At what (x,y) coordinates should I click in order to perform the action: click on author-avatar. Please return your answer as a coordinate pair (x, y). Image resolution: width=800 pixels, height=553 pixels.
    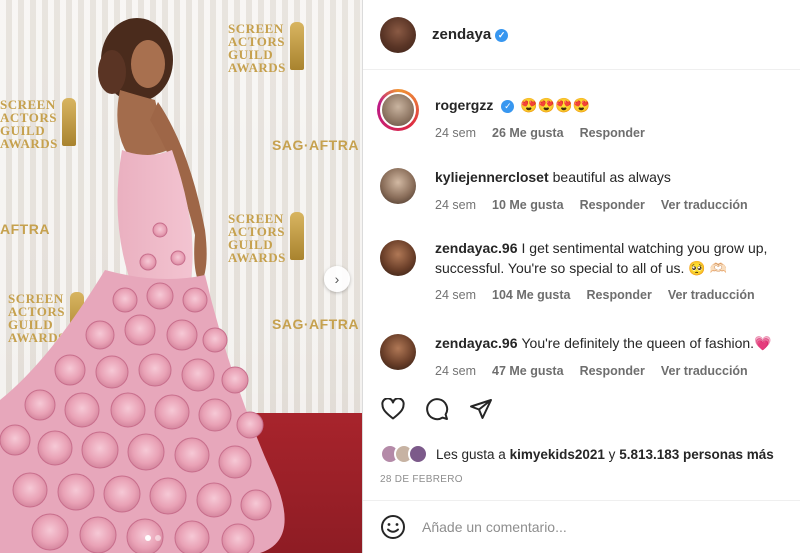
    Looking at the image, I should click on (398, 34).